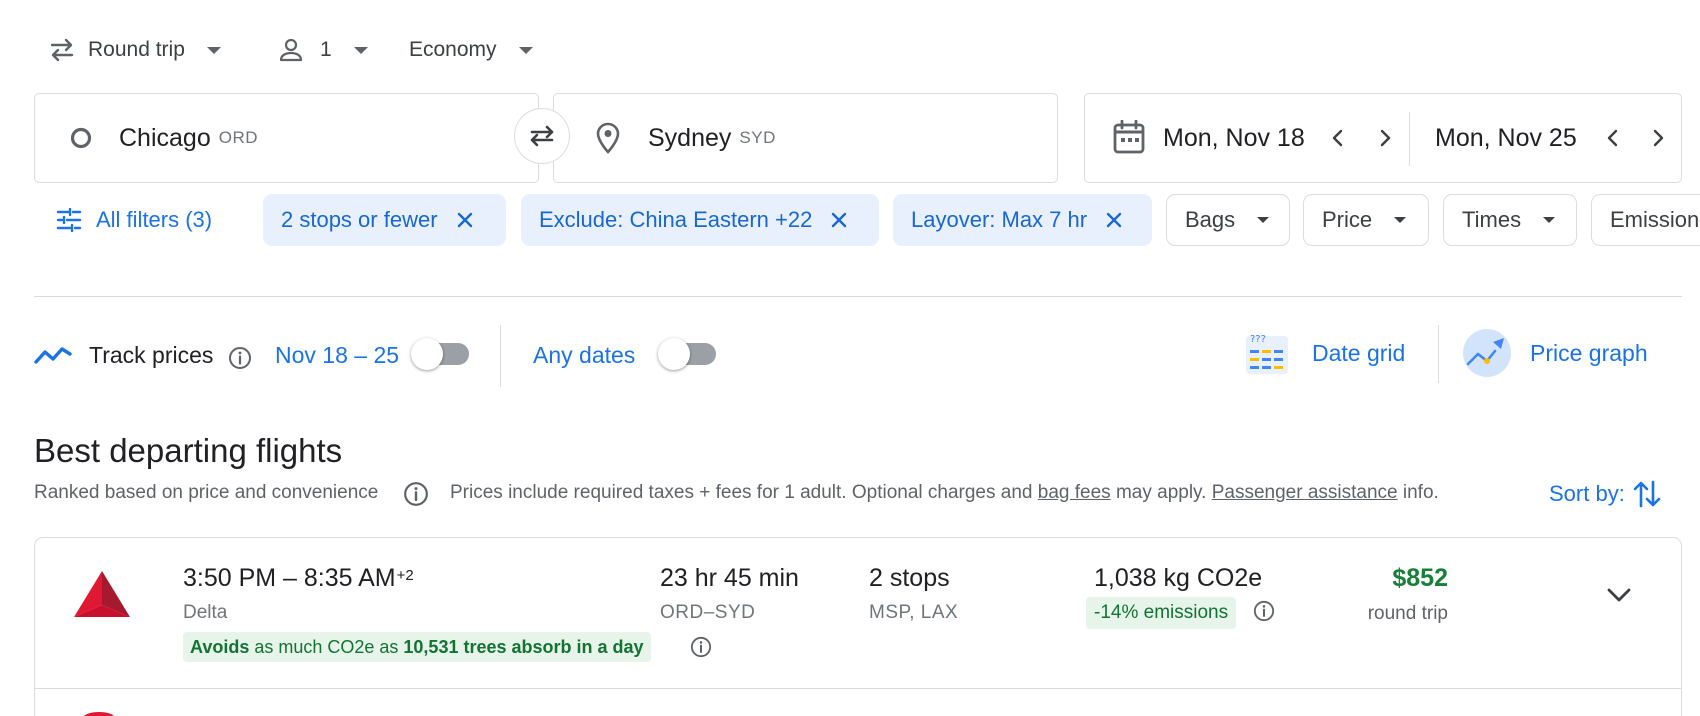 This screenshot has width=1700, height=716. What do you see at coordinates (151, 355) in the screenshot?
I see `track-prices-label: Track prices` at bounding box center [151, 355].